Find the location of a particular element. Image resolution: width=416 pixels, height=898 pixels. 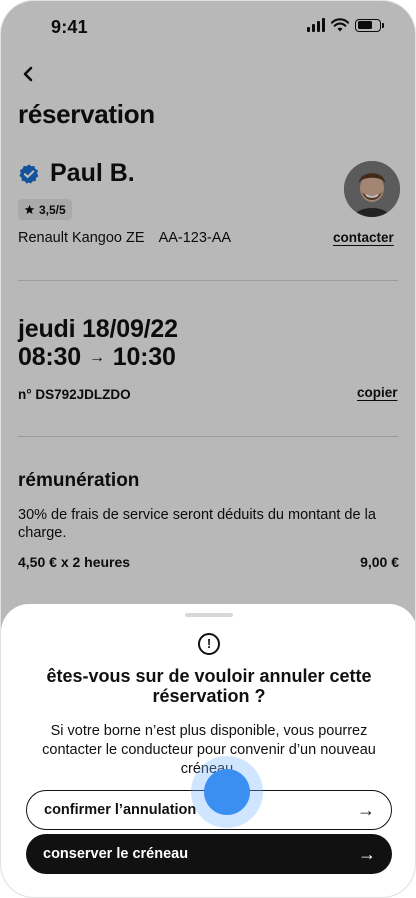

touch-indicator is located at coordinates (227, 792).